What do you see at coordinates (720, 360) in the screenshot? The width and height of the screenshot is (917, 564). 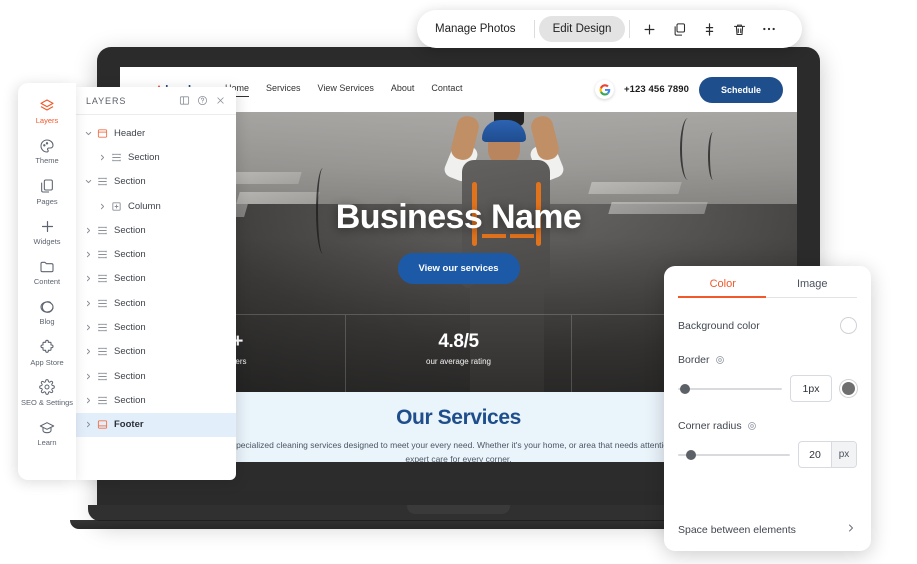 I see `border-settings-gear-icon` at bounding box center [720, 360].